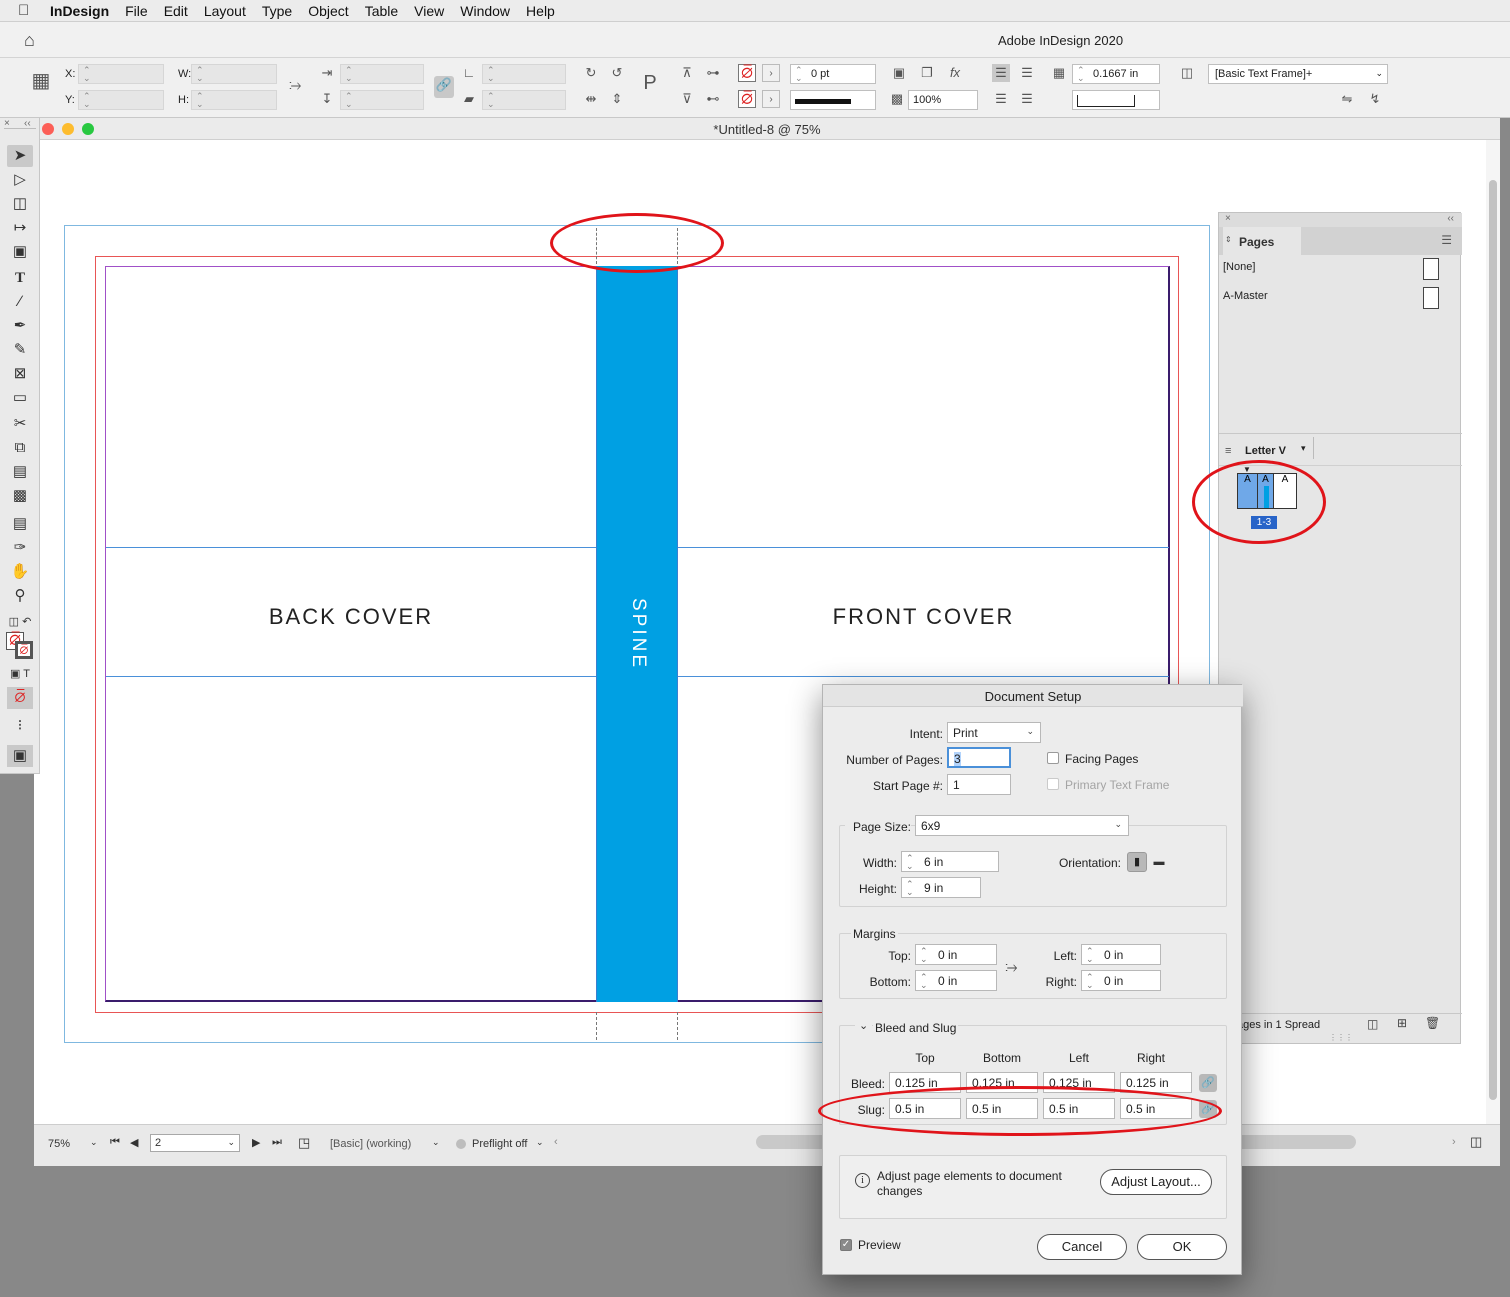  What do you see at coordinates (20, 374) in the screenshot?
I see `rectangle-frame-tool-icon: ⊠` at bounding box center [20, 374].